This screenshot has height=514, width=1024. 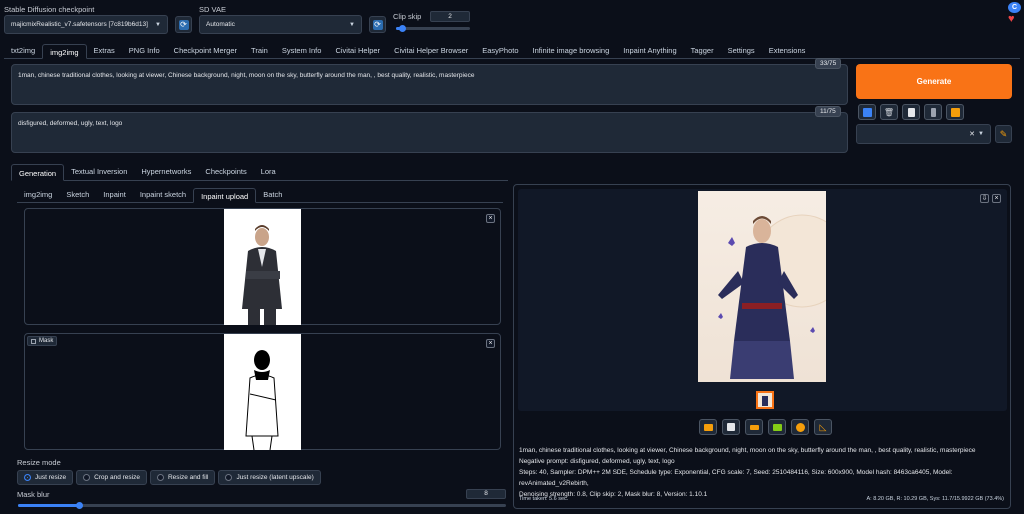 I want to click on vae-label: SD VAE, so click(x=212, y=9).